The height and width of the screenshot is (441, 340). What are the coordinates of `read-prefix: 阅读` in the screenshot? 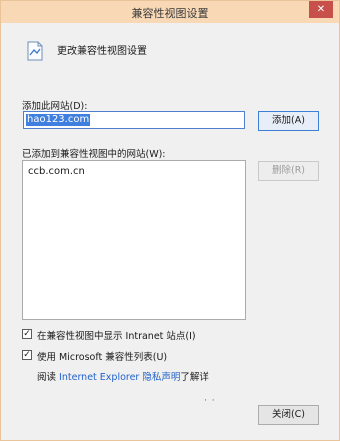 It's located at (47, 377).